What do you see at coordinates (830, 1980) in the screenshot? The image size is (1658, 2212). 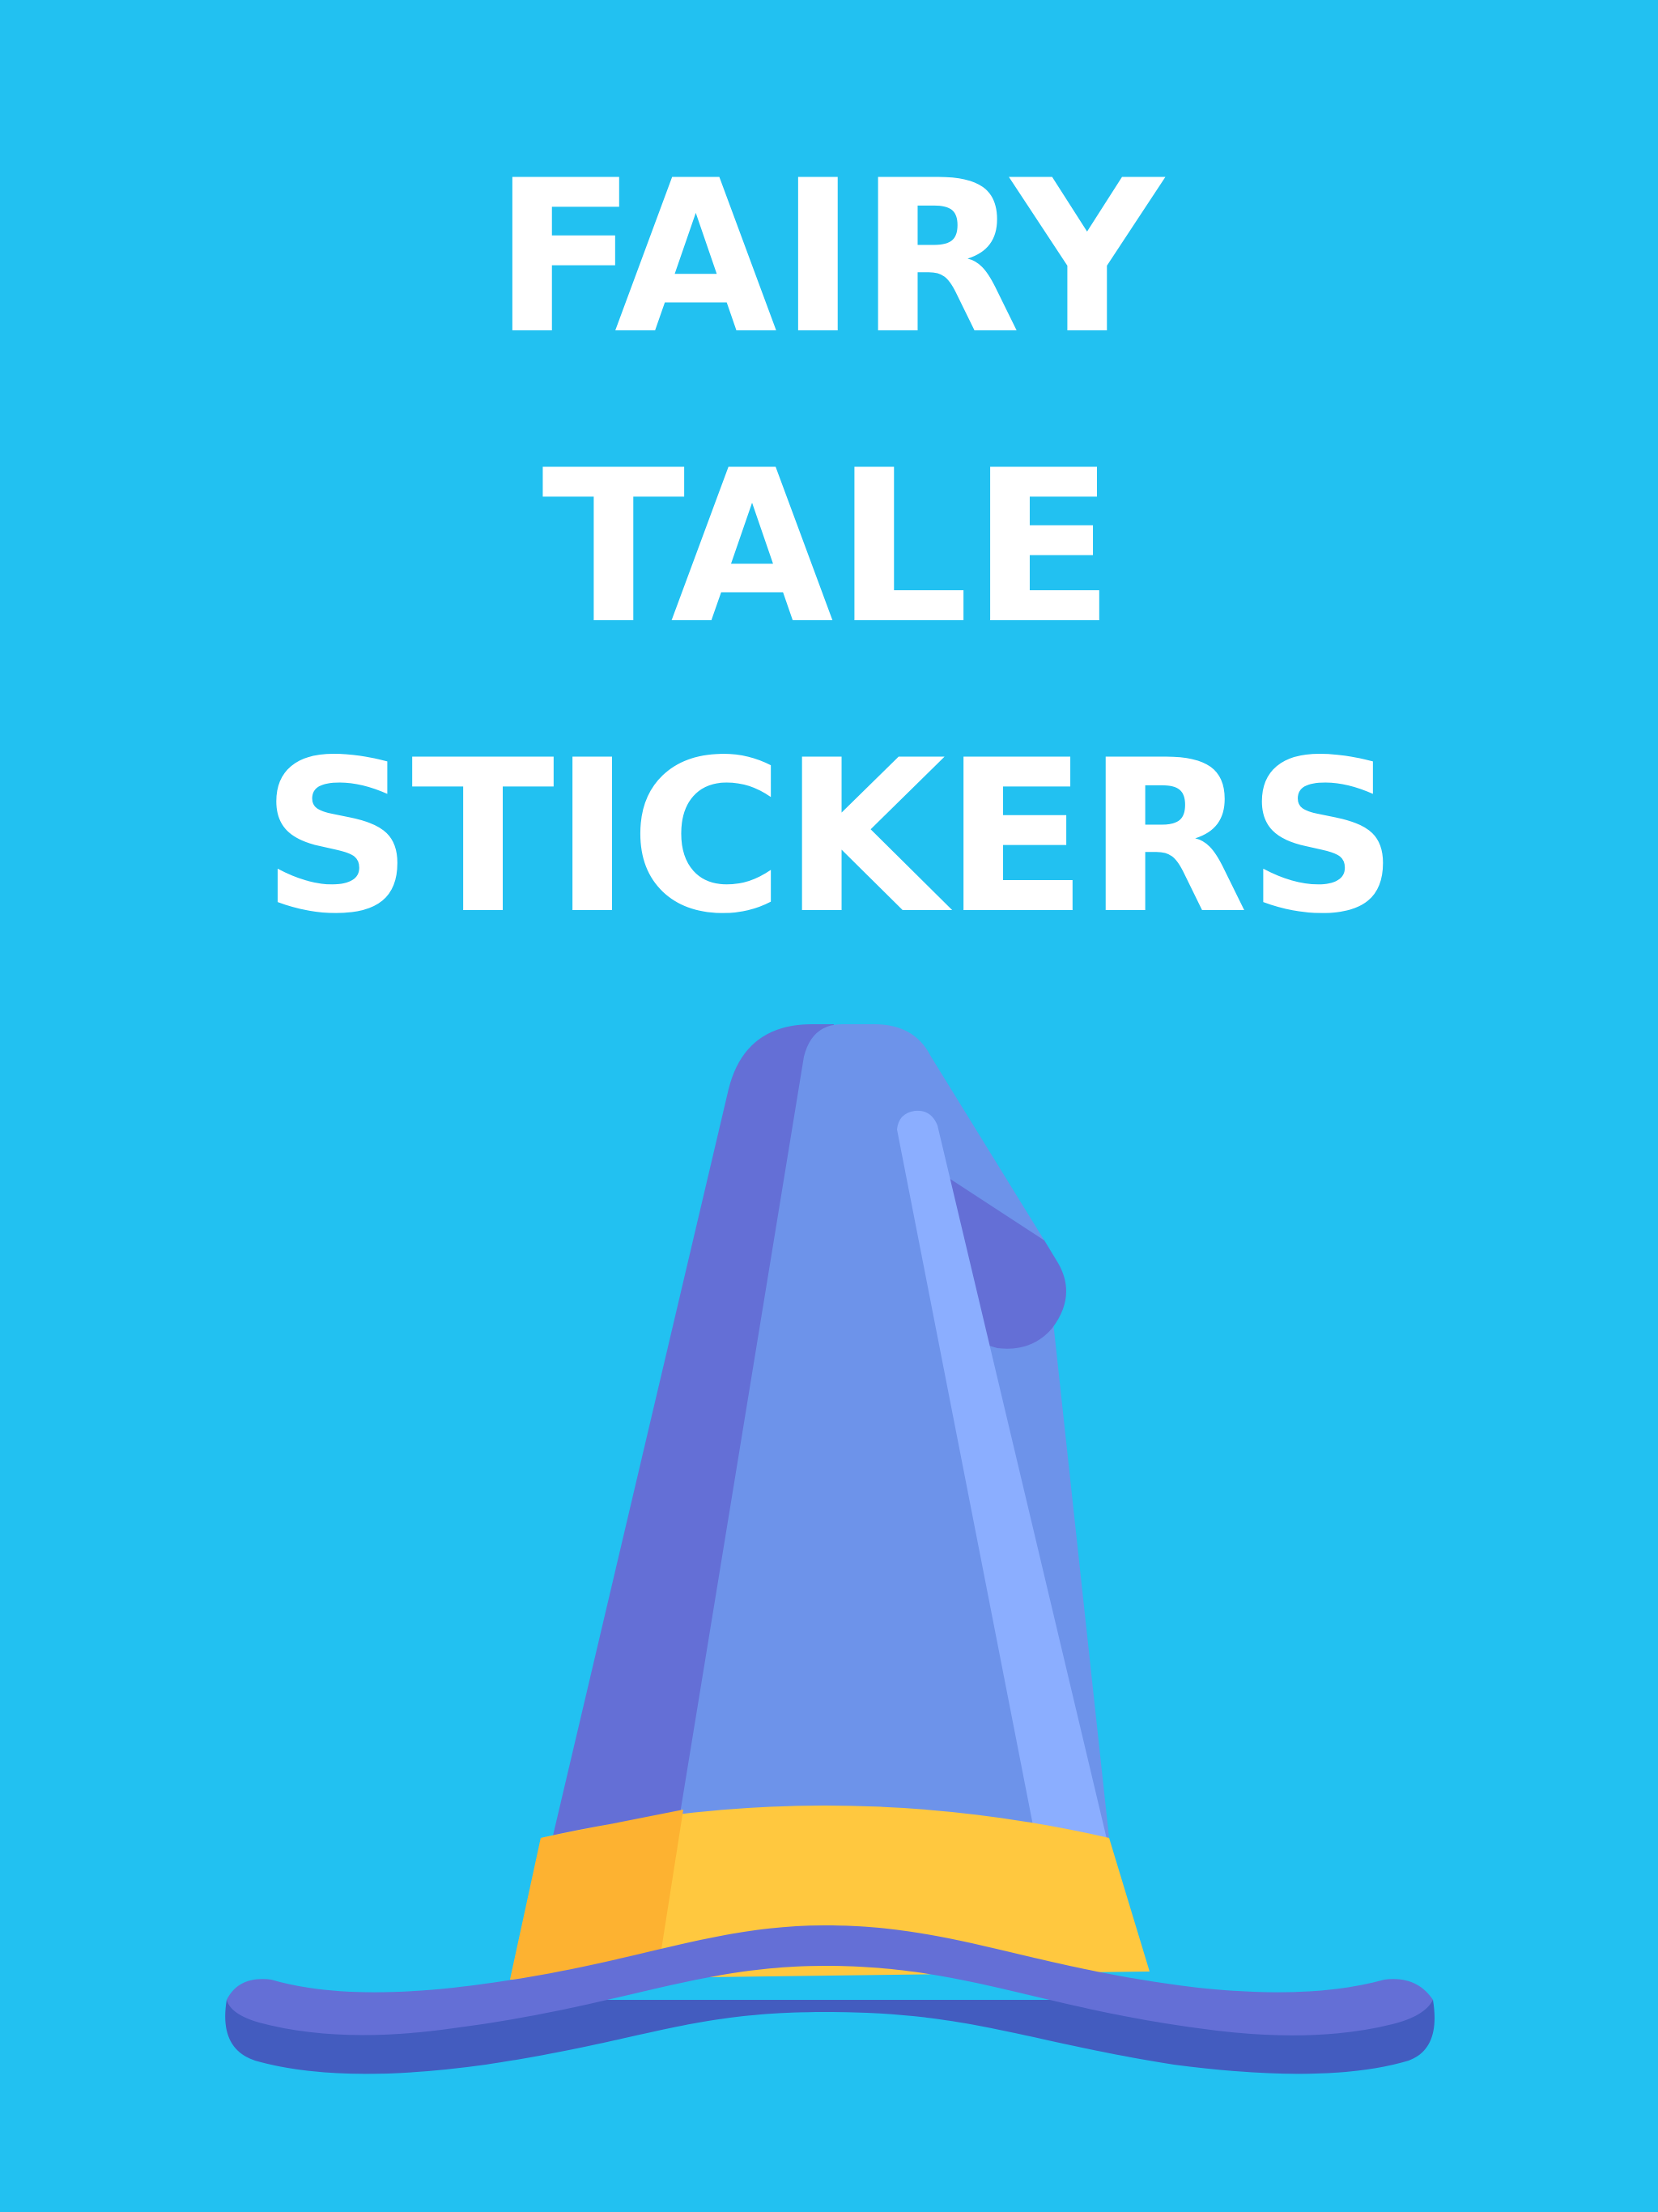 I see `hat-brim` at bounding box center [830, 1980].